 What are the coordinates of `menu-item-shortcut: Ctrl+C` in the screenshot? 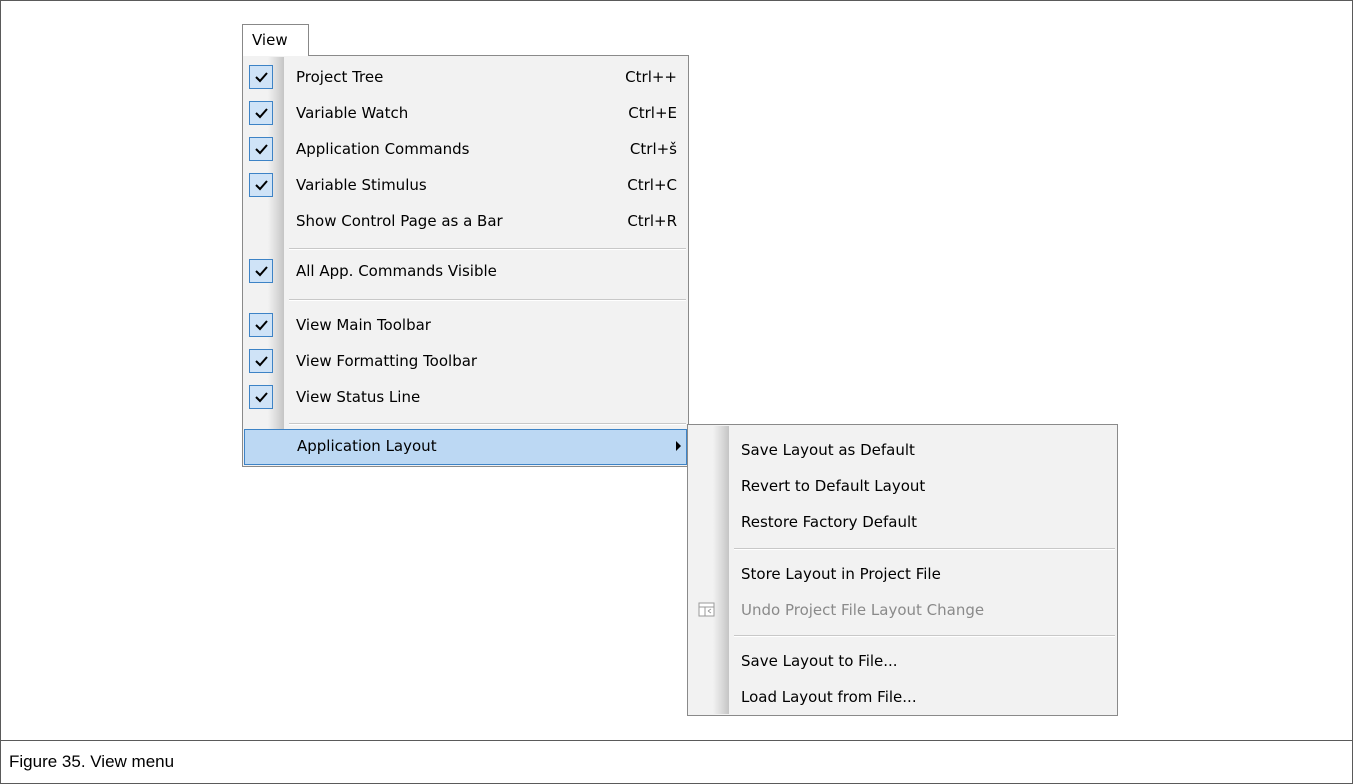 It's located at (652, 185).